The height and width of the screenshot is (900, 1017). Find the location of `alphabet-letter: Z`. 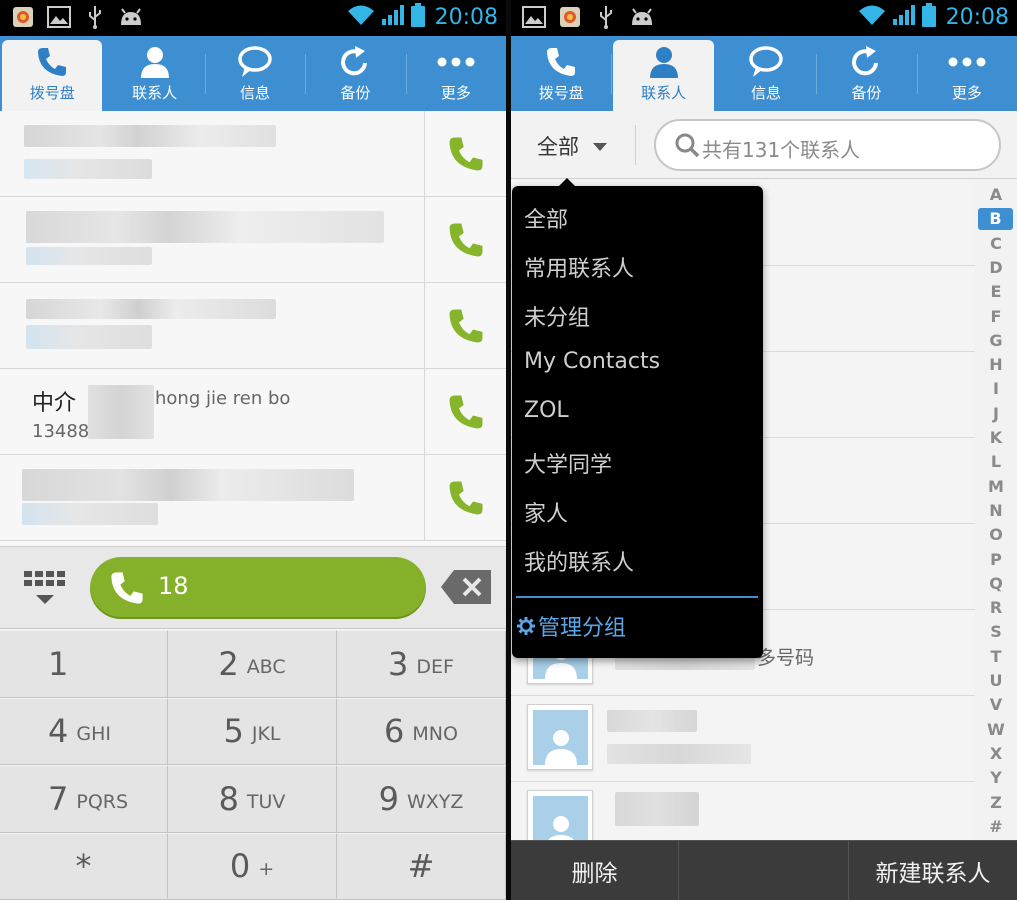

alphabet-letter: Z is located at coordinates (996, 803).